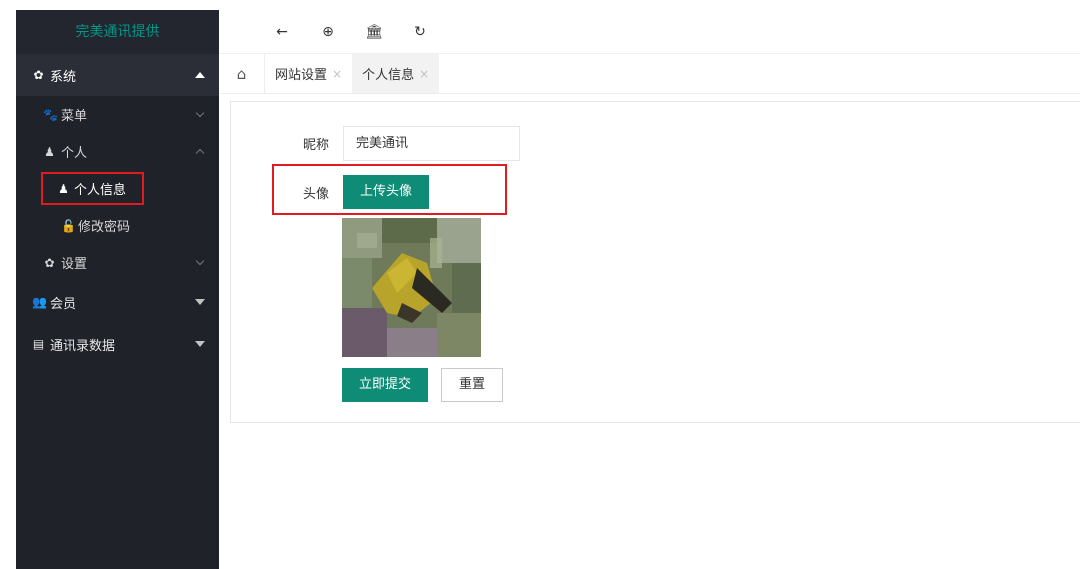  What do you see at coordinates (63, 77) in the screenshot?
I see `sidebar-item-label: 系统` at bounding box center [63, 77].